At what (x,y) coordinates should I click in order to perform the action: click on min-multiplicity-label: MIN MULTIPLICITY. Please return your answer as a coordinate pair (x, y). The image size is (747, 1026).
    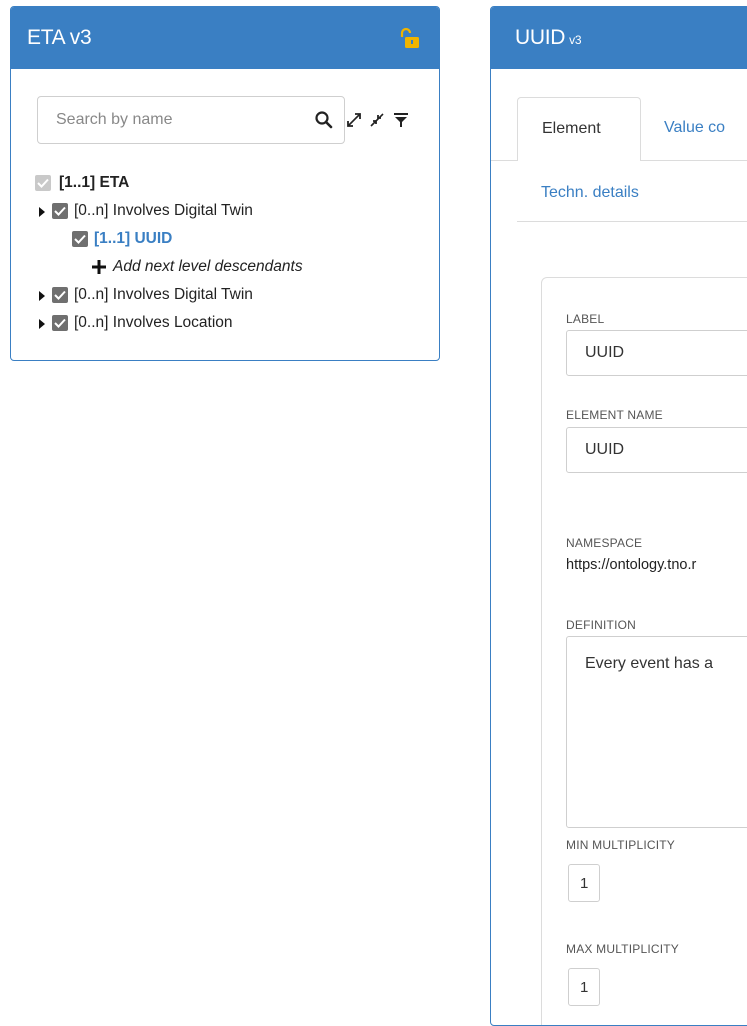
    Looking at the image, I should click on (620, 845).